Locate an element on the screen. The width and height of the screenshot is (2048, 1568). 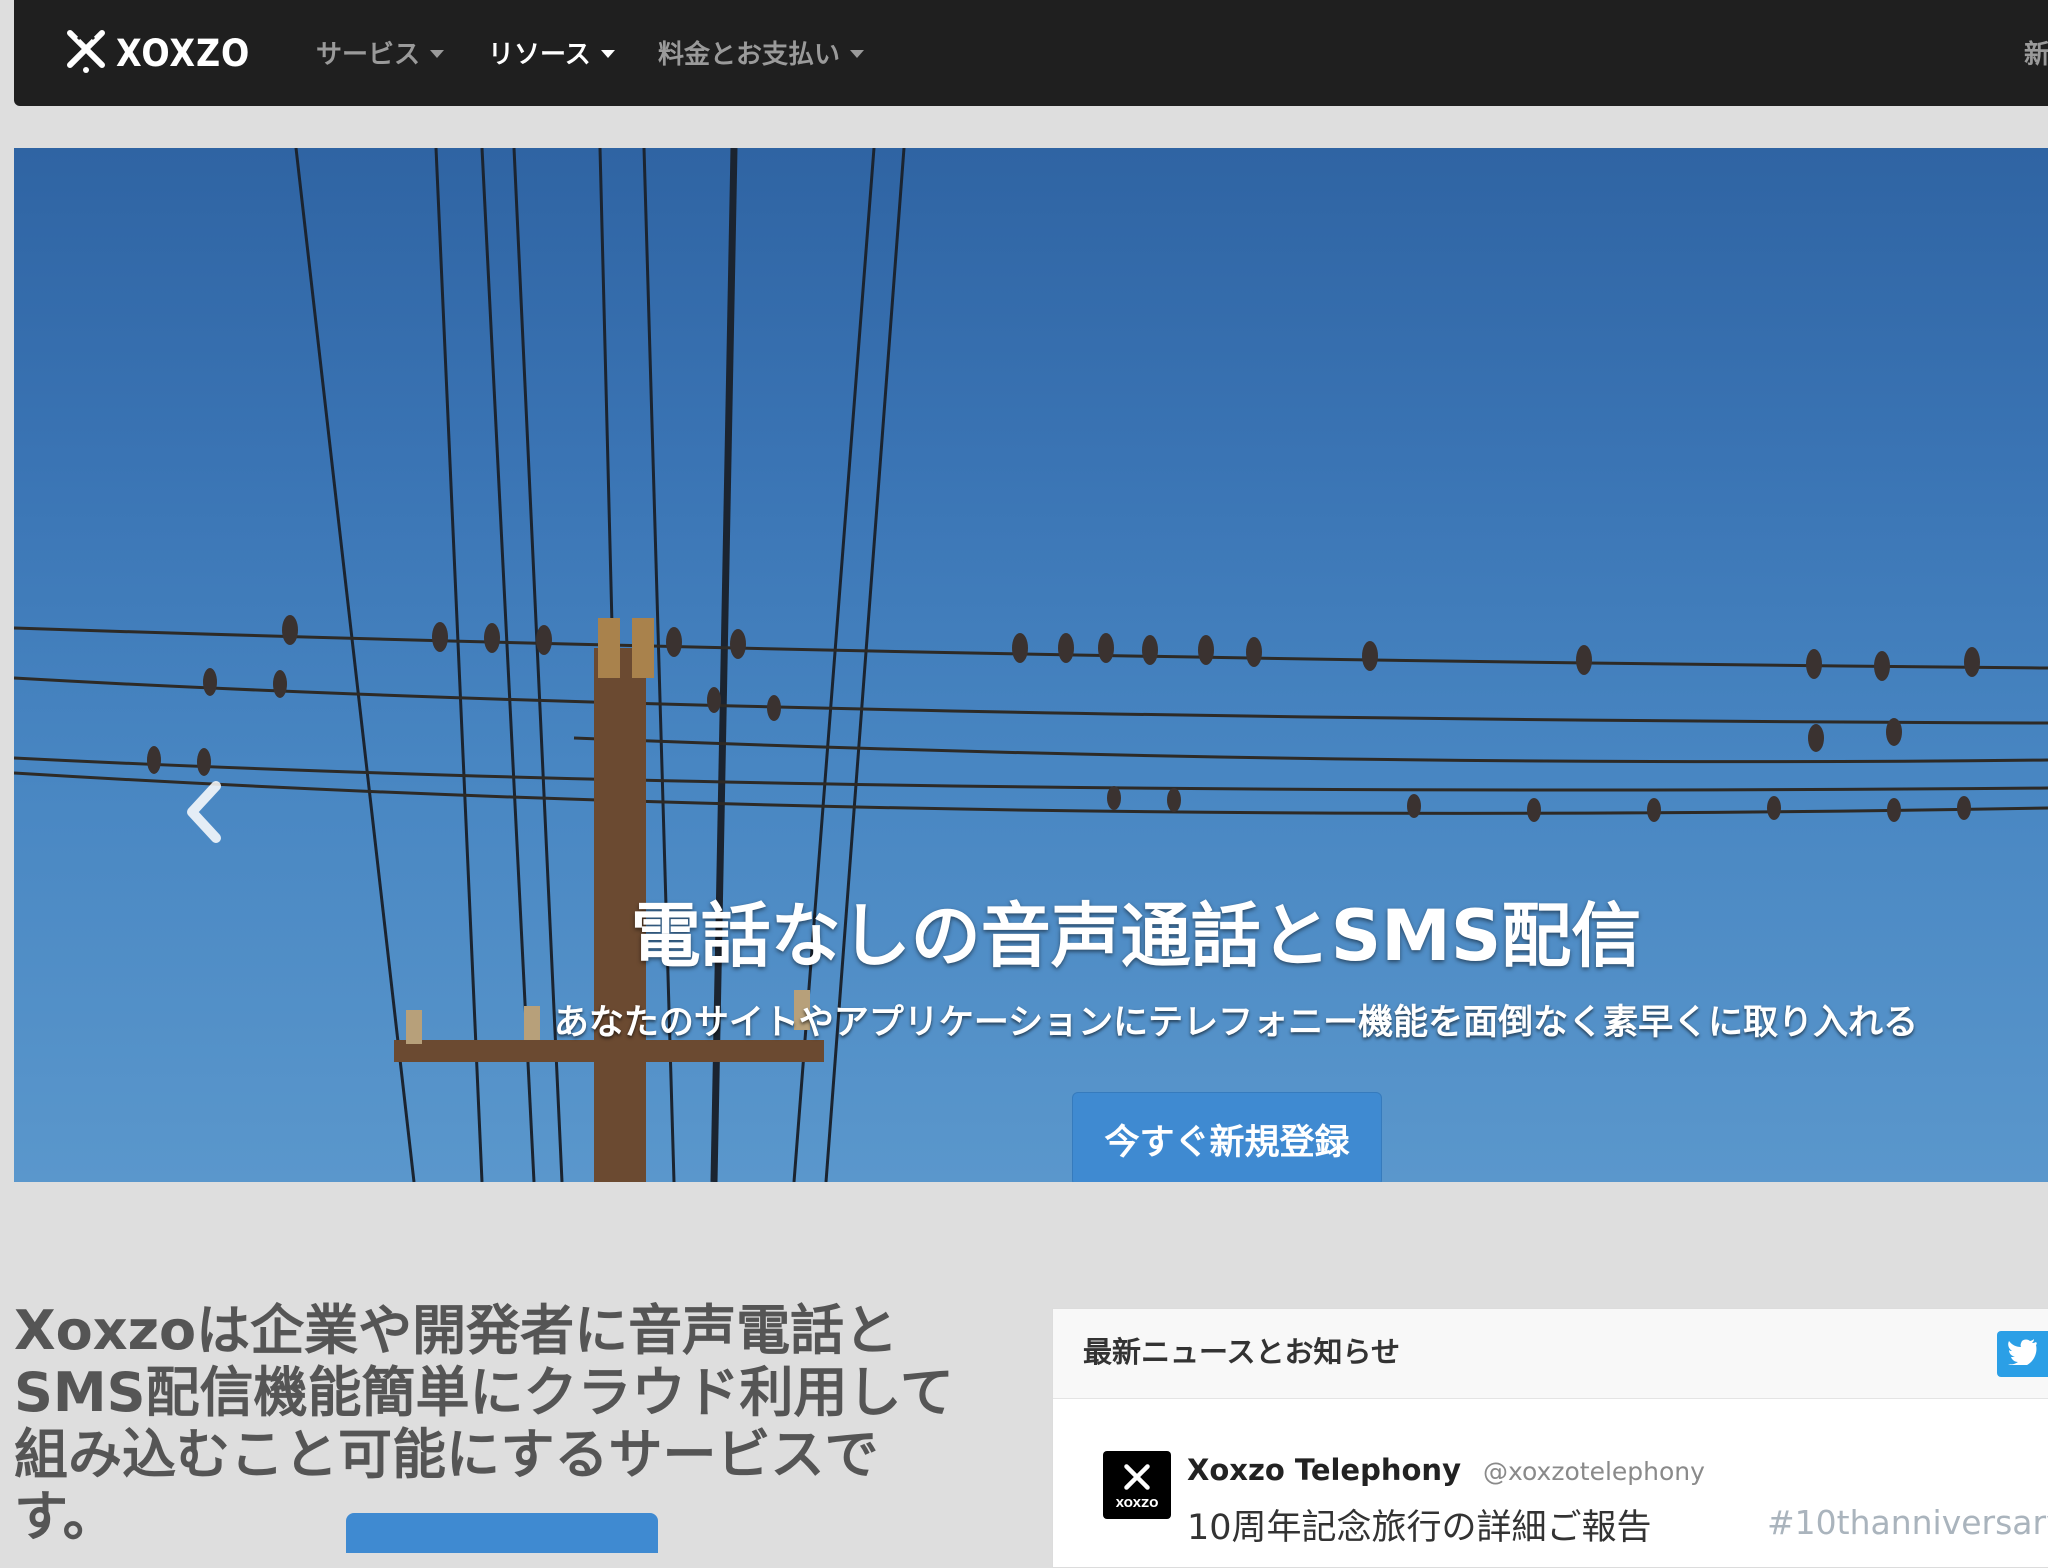
nav-right-label: 新規 is located at coordinates (2036, 54).